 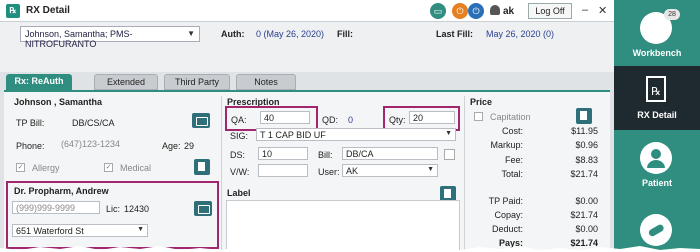 I want to click on qty-label: Qty:, so click(x=397, y=120).